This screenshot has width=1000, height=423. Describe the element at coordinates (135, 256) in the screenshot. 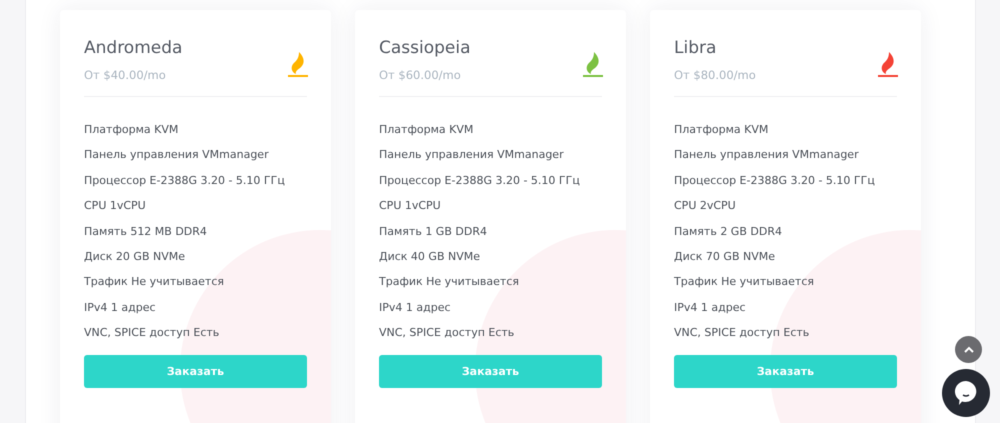

I see `feature-text: Диск 20 GB NVMe` at that location.